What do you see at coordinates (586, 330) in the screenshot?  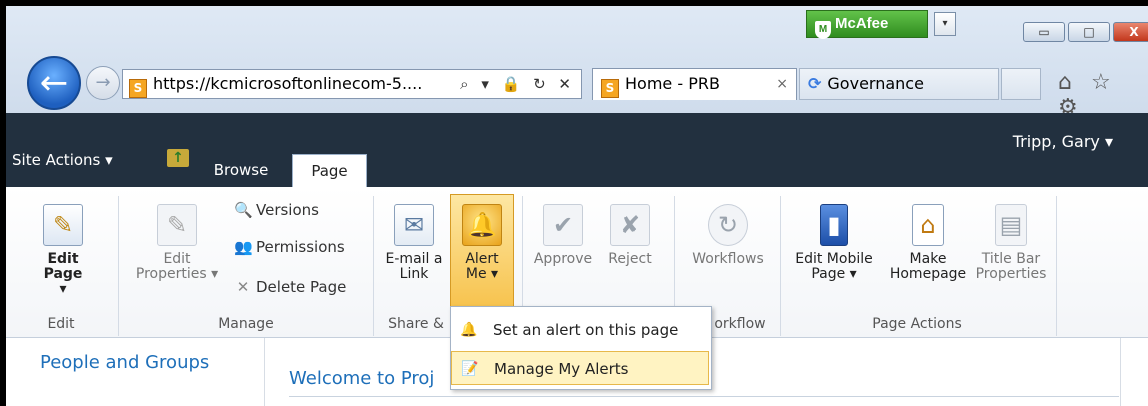 I see `menu-item-label: Set an alert on this page` at bounding box center [586, 330].